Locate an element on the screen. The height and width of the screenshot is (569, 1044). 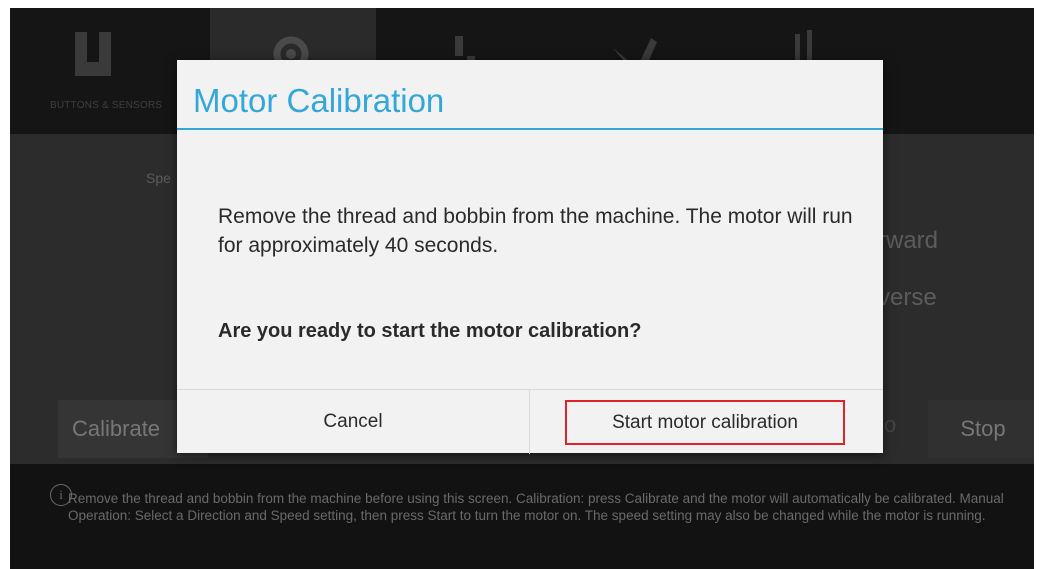
start-indicator: o is located at coordinates (890, 424).